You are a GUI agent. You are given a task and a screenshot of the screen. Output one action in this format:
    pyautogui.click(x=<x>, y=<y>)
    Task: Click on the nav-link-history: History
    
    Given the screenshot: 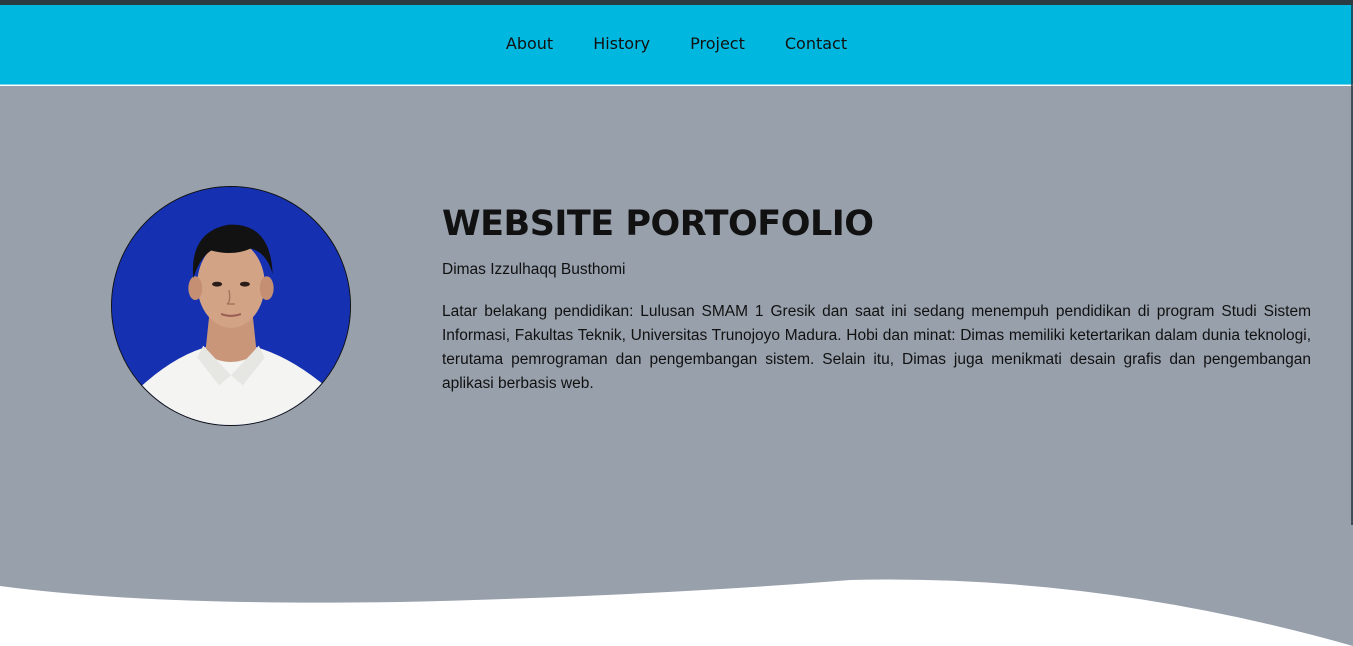 What is the action you would take?
    pyautogui.click(x=621, y=44)
    